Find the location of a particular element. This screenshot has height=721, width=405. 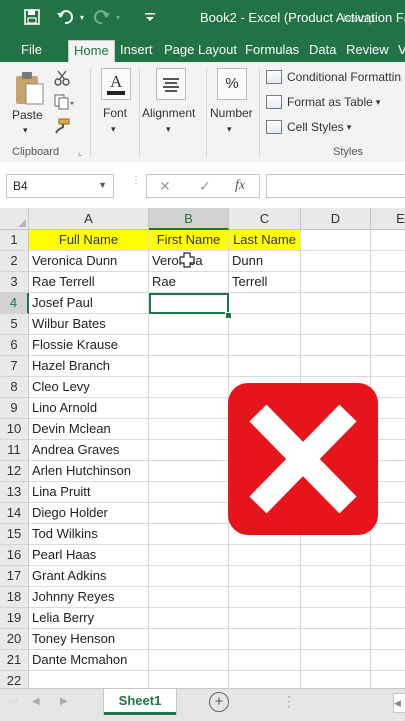

undo-dropdown-icon: ▾ is located at coordinates (82, 17).